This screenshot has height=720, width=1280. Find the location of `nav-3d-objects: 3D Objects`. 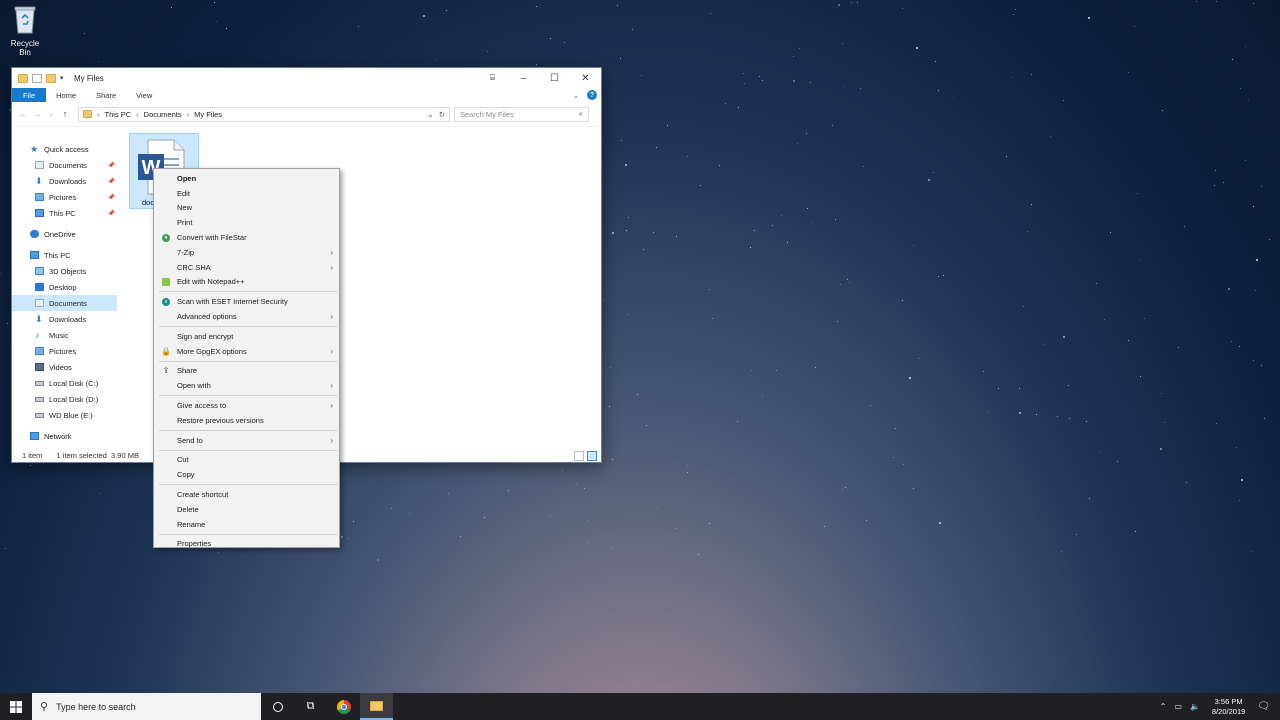

nav-3d-objects: 3D Objects is located at coordinates (64, 271).